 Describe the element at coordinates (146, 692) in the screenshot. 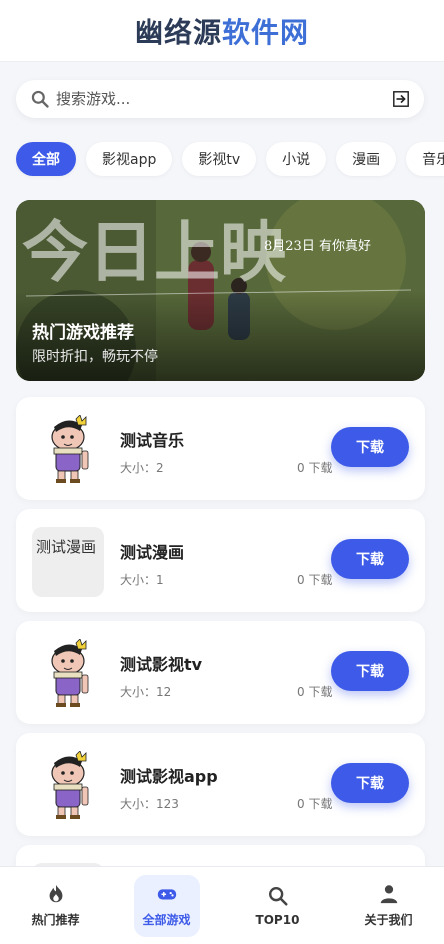

I see `app-size: 大小：12` at that location.